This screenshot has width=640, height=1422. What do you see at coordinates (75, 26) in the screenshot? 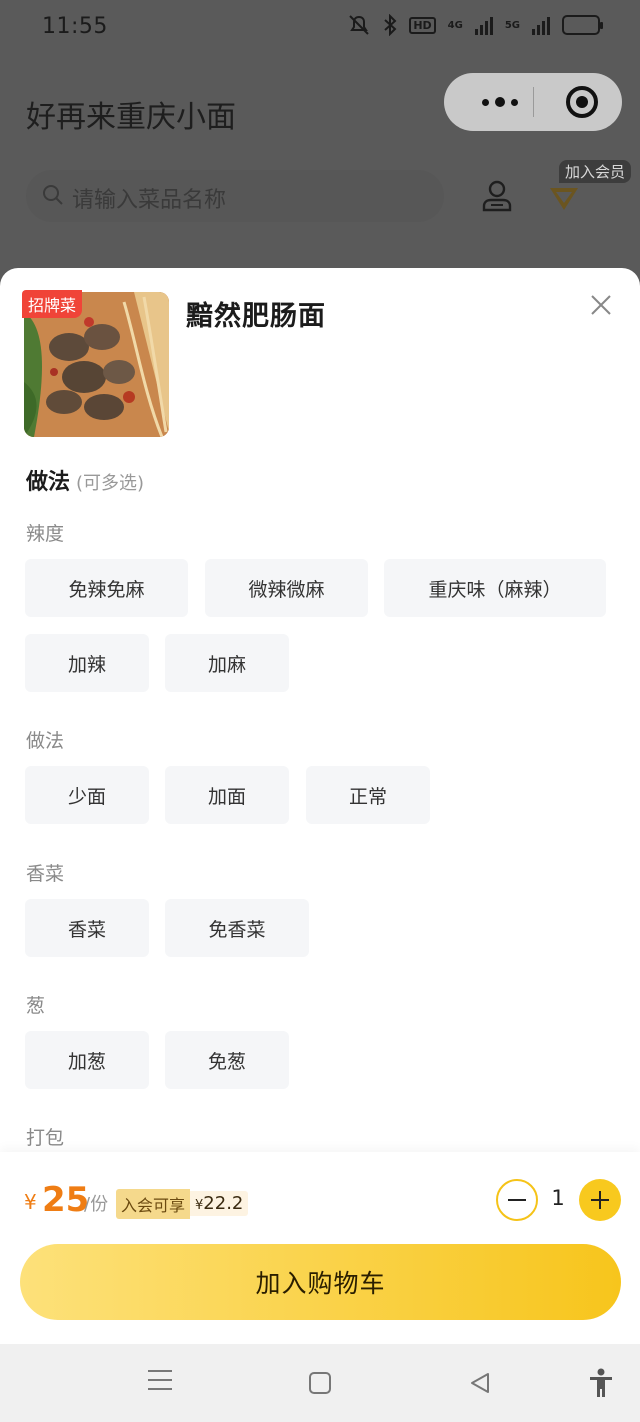
I see `status-time: 11:55` at bounding box center [75, 26].